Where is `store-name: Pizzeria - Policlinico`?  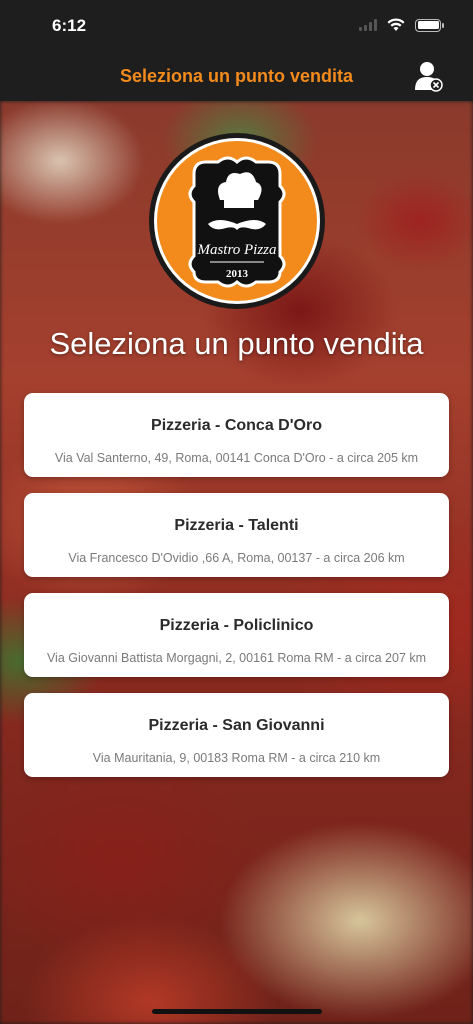 store-name: Pizzeria - Policlinico is located at coordinates (236, 625).